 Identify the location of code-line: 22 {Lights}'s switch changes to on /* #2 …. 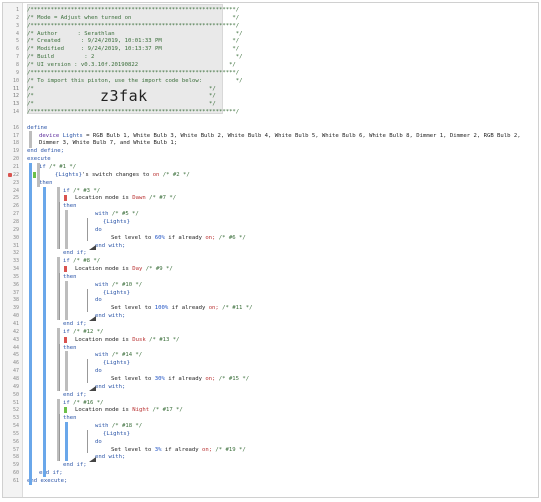
(270, 175).